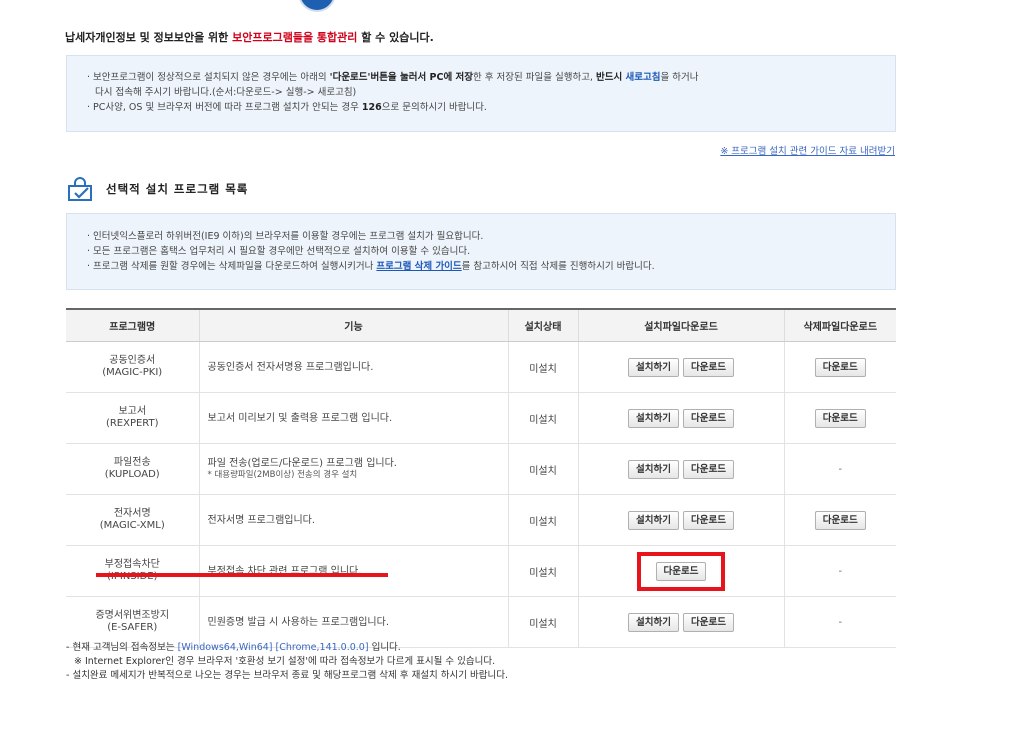 Image resolution: width=1024 pixels, height=742 pixels. I want to click on program-name-cell: 부정접속차단(IPINSIDE), so click(132, 571).